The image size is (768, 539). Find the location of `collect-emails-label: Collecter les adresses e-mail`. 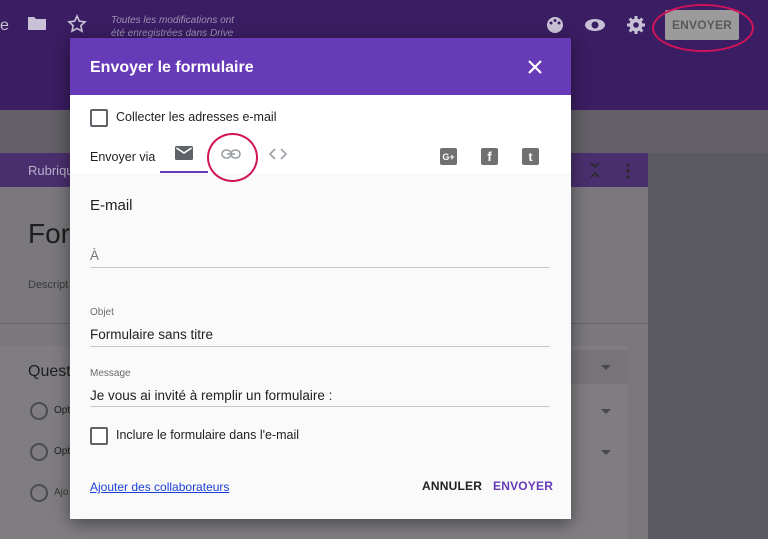

collect-emails-label: Collecter les adresses e-mail is located at coordinates (196, 117).